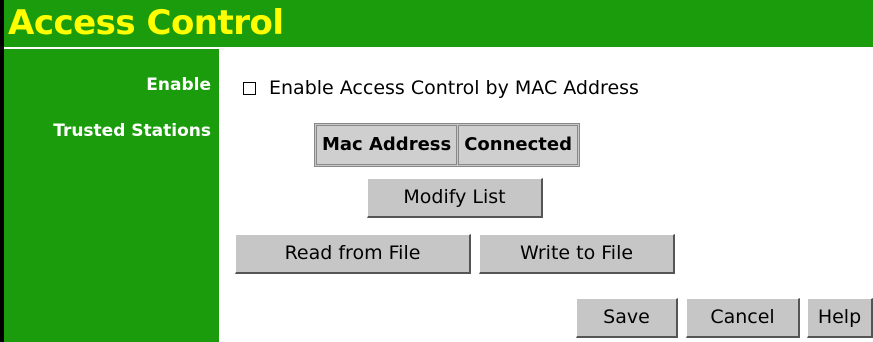  What do you see at coordinates (438, 24) in the screenshot?
I see `title-bar: Access Control` at bounding box center [438, 24].